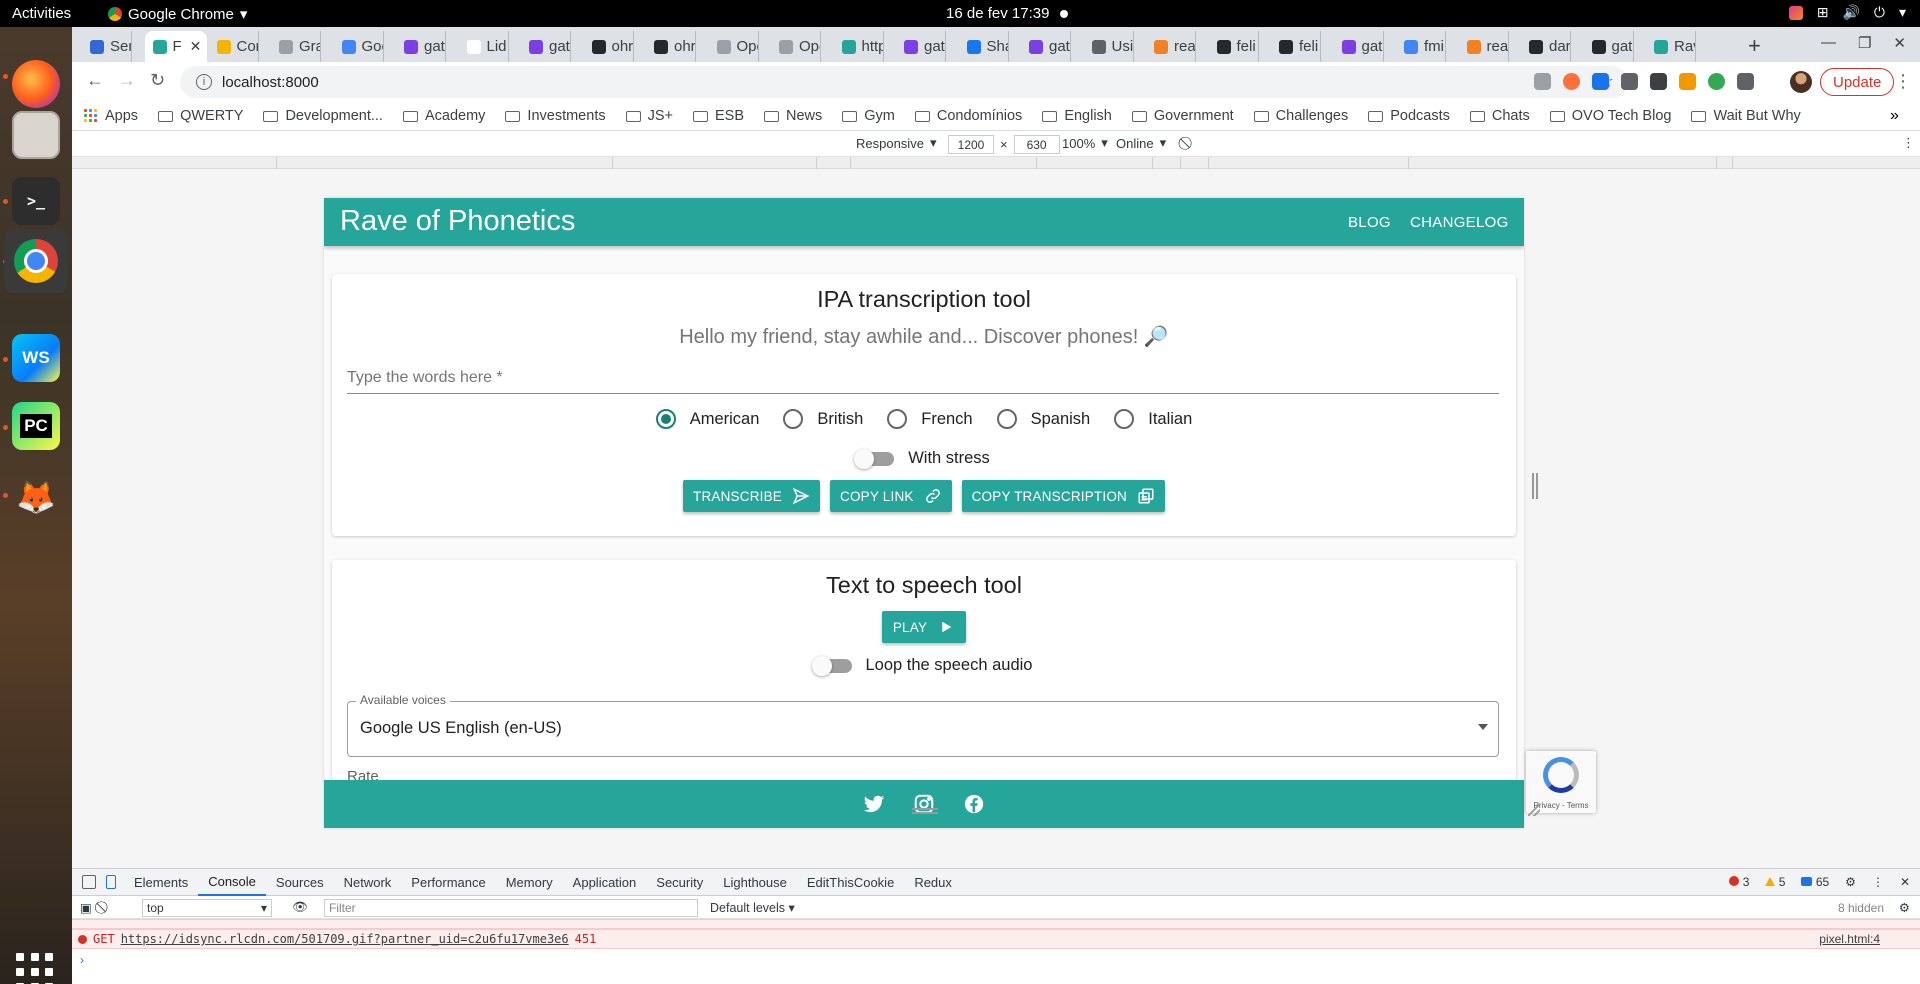 The width and height of the screenshot is (1920, 984). Describe the element at coordinates (207, 908) in the screenshot. I see `context-select: top ▾` at that location.